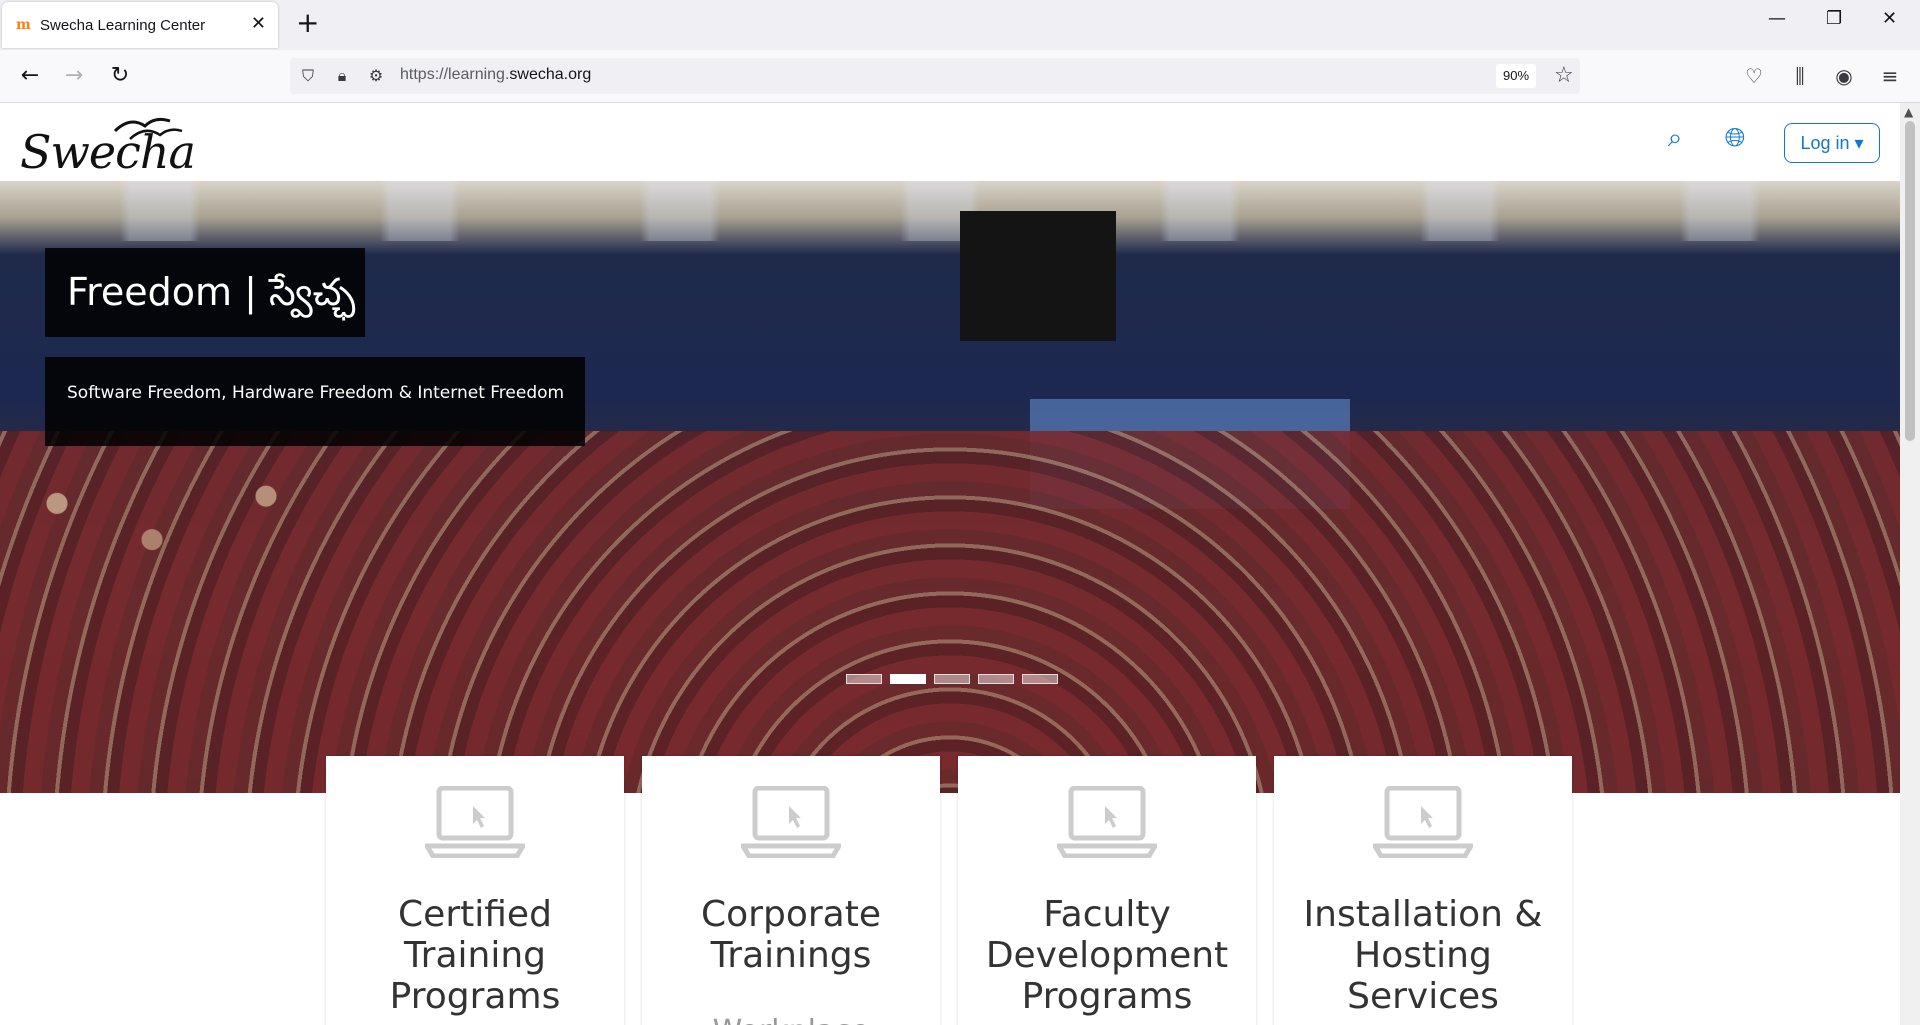 The width and height of the screenshot is (1920, 1025). What do you see at coordinates (1107, 890) in the screenshot?
I see `card-faculty-development: Faculty Development Programs` at bounding box center [1107, 890].